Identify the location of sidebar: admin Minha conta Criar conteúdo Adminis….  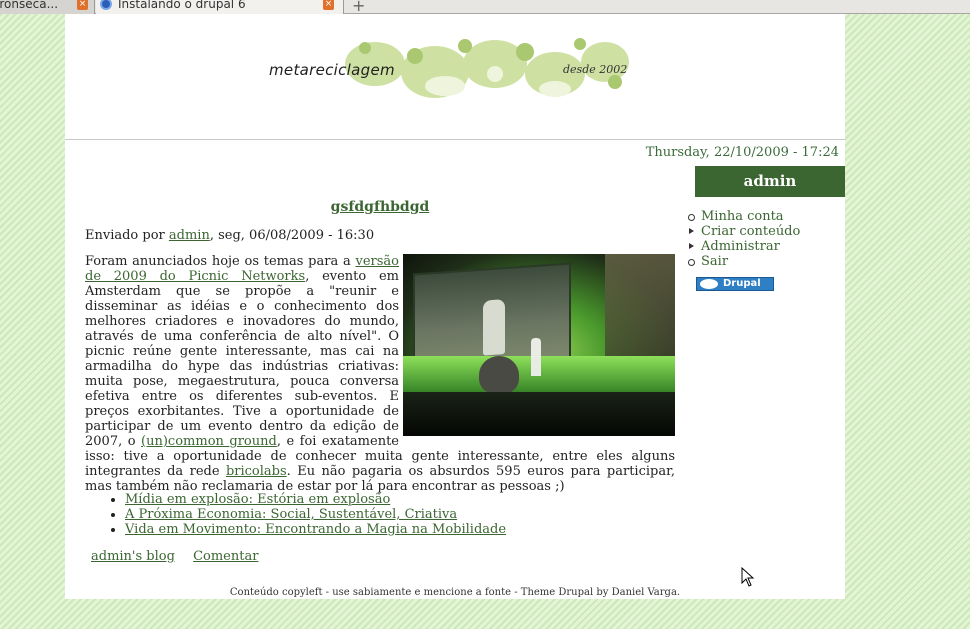
(766, 228).